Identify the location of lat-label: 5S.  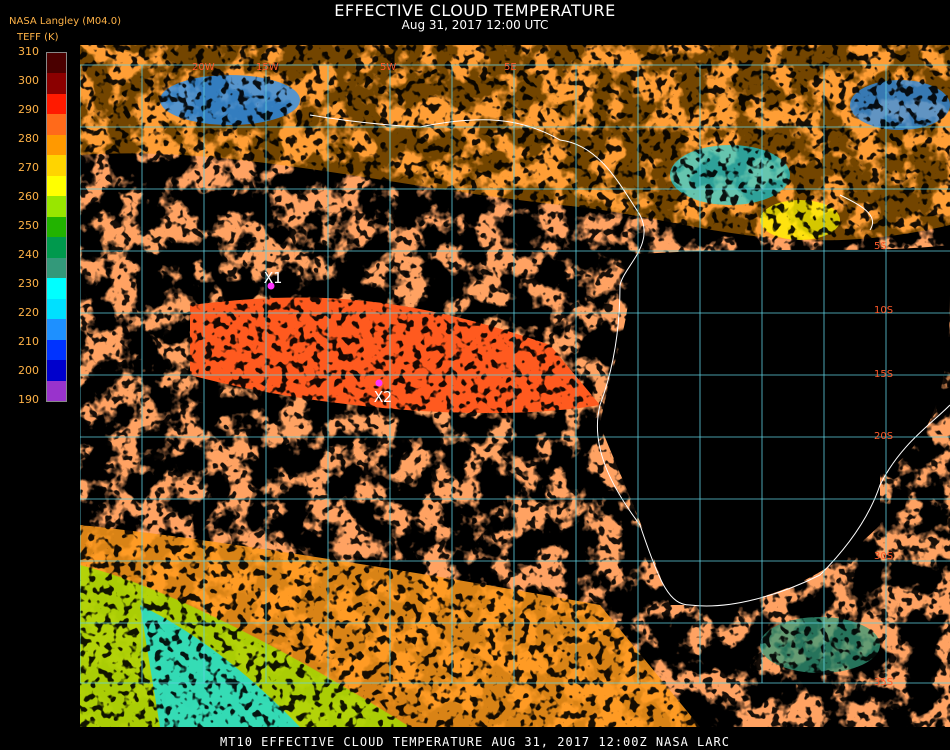
(880, 246).